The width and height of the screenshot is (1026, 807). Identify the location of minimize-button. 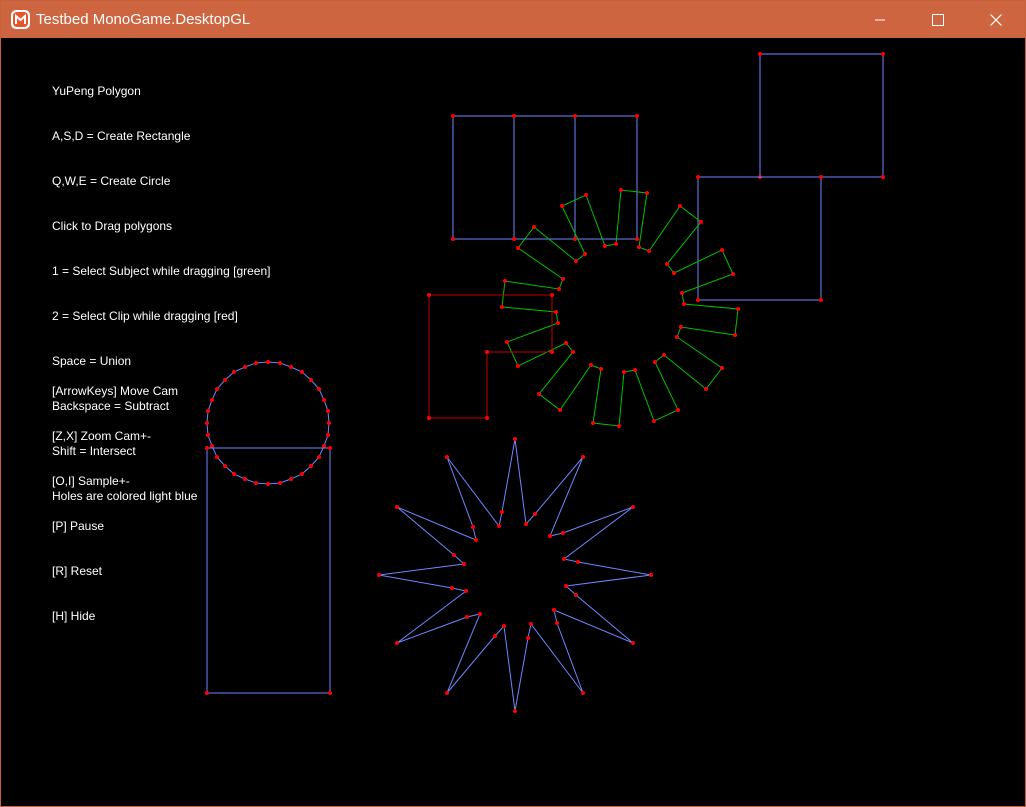
(880, 19).